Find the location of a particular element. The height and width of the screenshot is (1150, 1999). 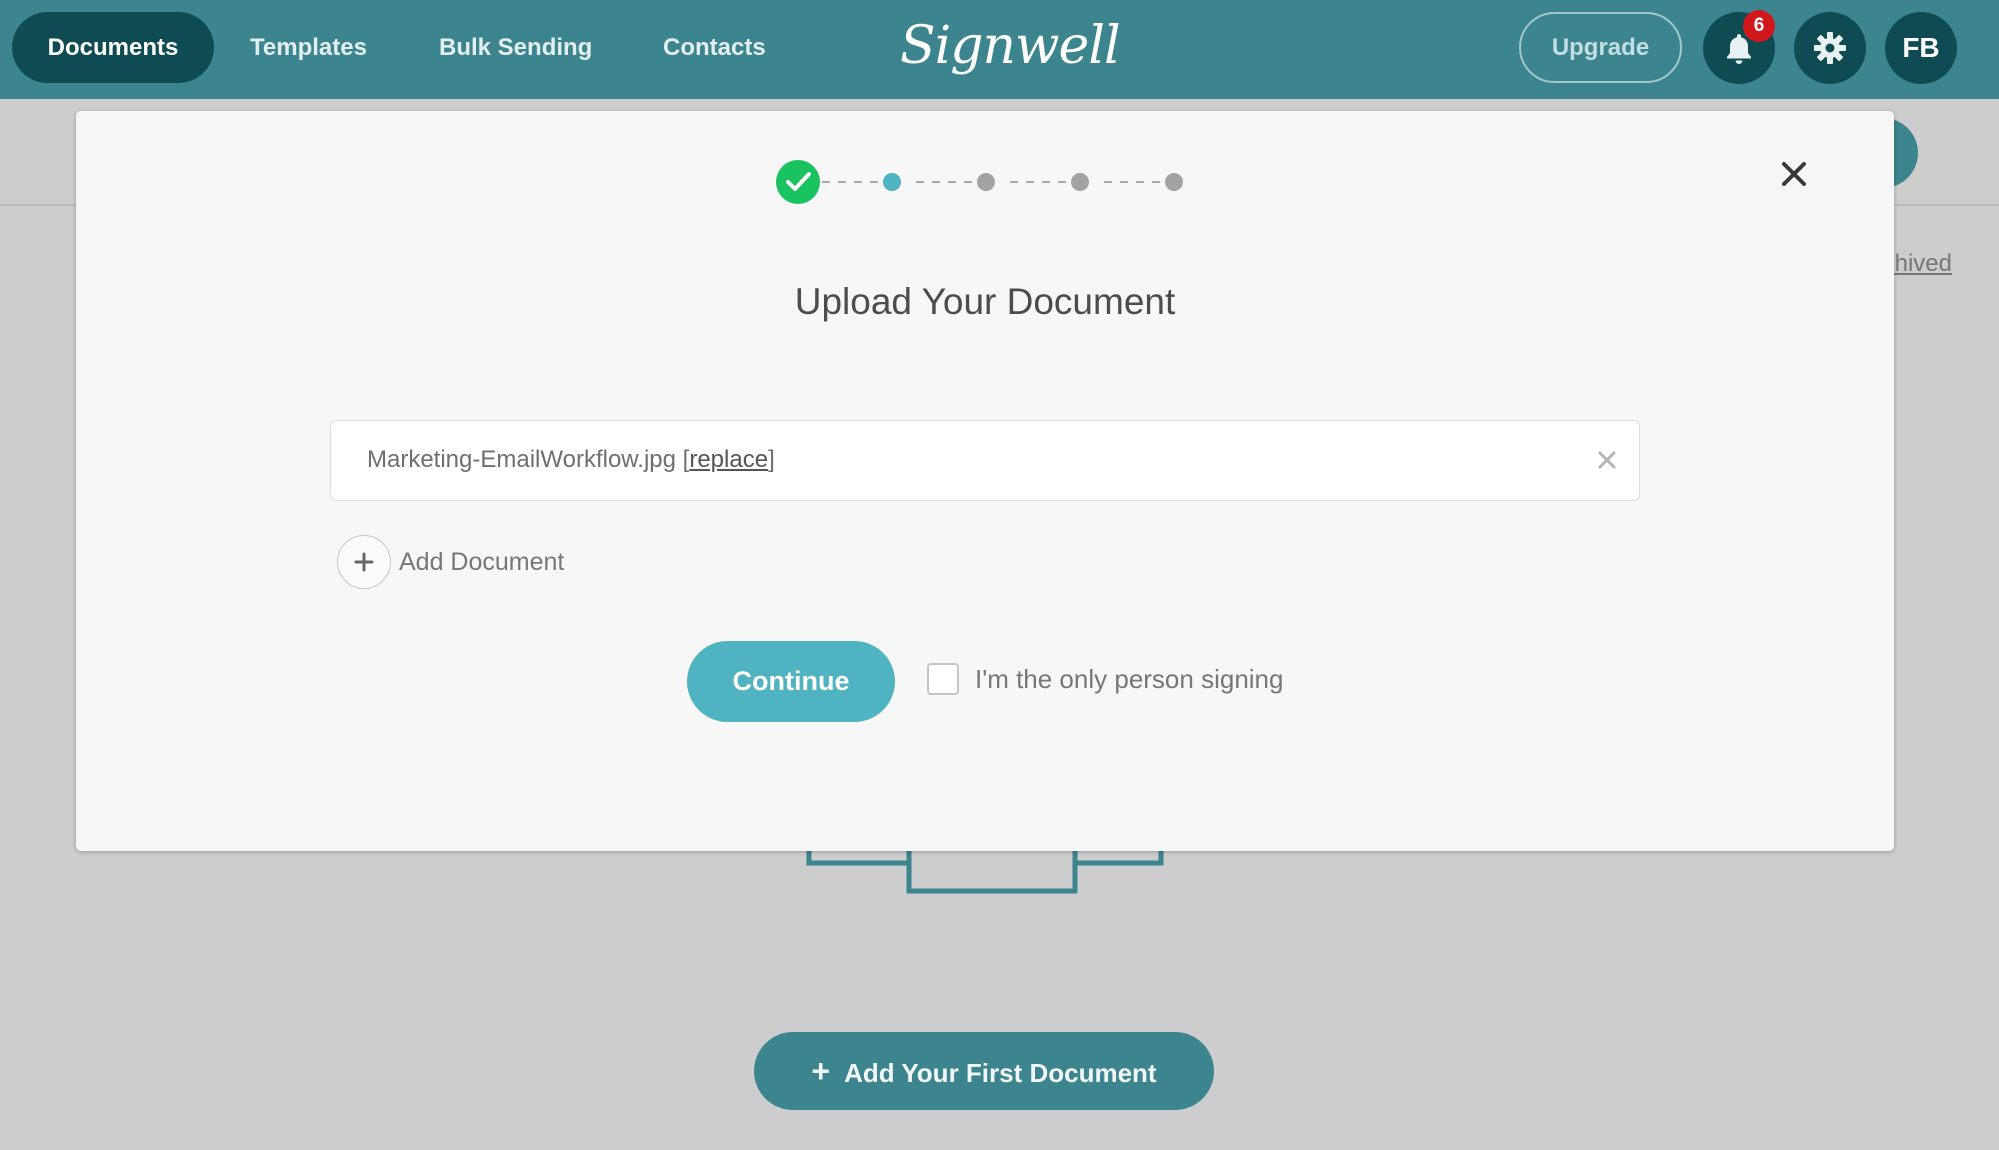

file-name: Marketing-EmailWorkflow.jpg [replace] is located at coordinates (571, 460).